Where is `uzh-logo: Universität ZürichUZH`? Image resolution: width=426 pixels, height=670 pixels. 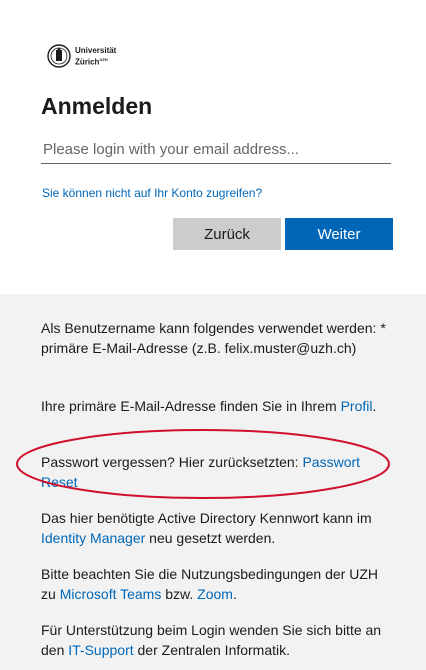
uzh-logo: Universität ZürichUZH is located at coordinates (81, 56).